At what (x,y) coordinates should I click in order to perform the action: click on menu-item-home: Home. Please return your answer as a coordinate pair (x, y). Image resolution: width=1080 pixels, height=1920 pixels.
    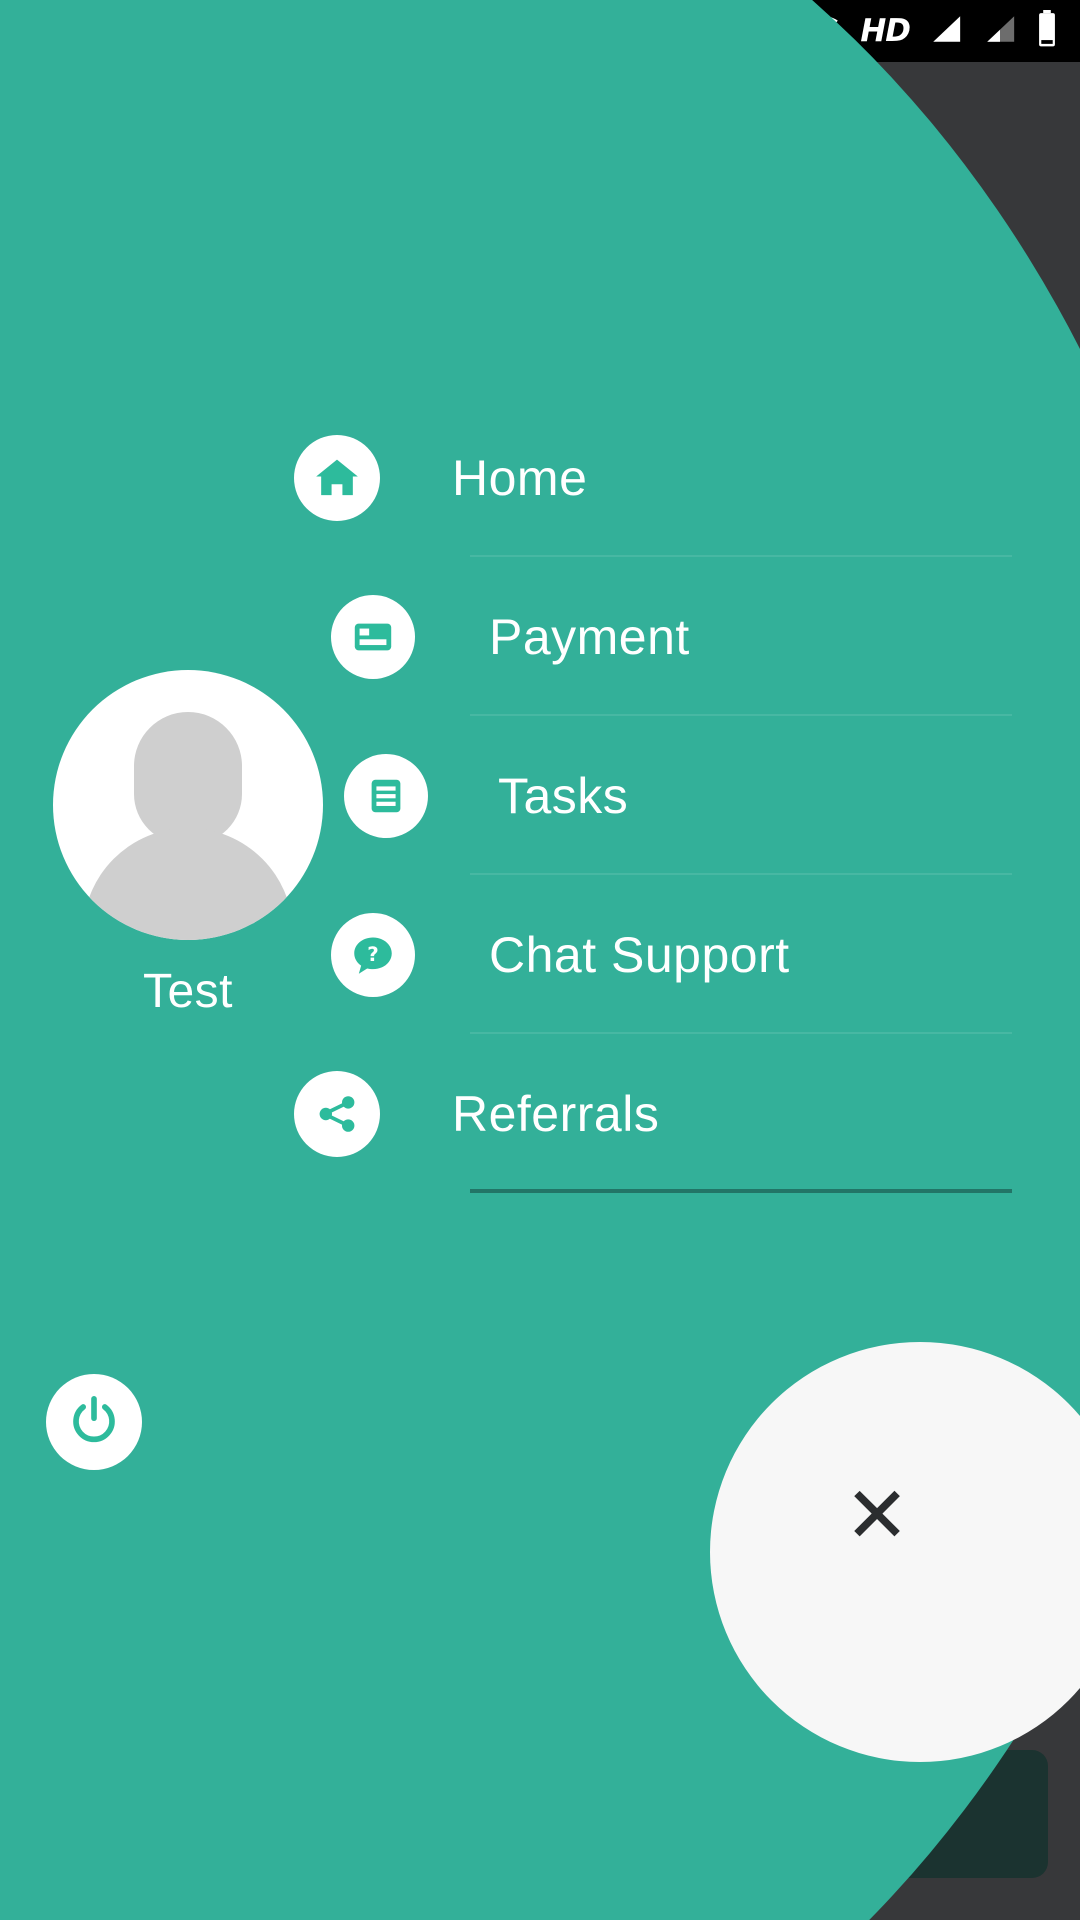
    Looking at the image, I should click on (540, 477).